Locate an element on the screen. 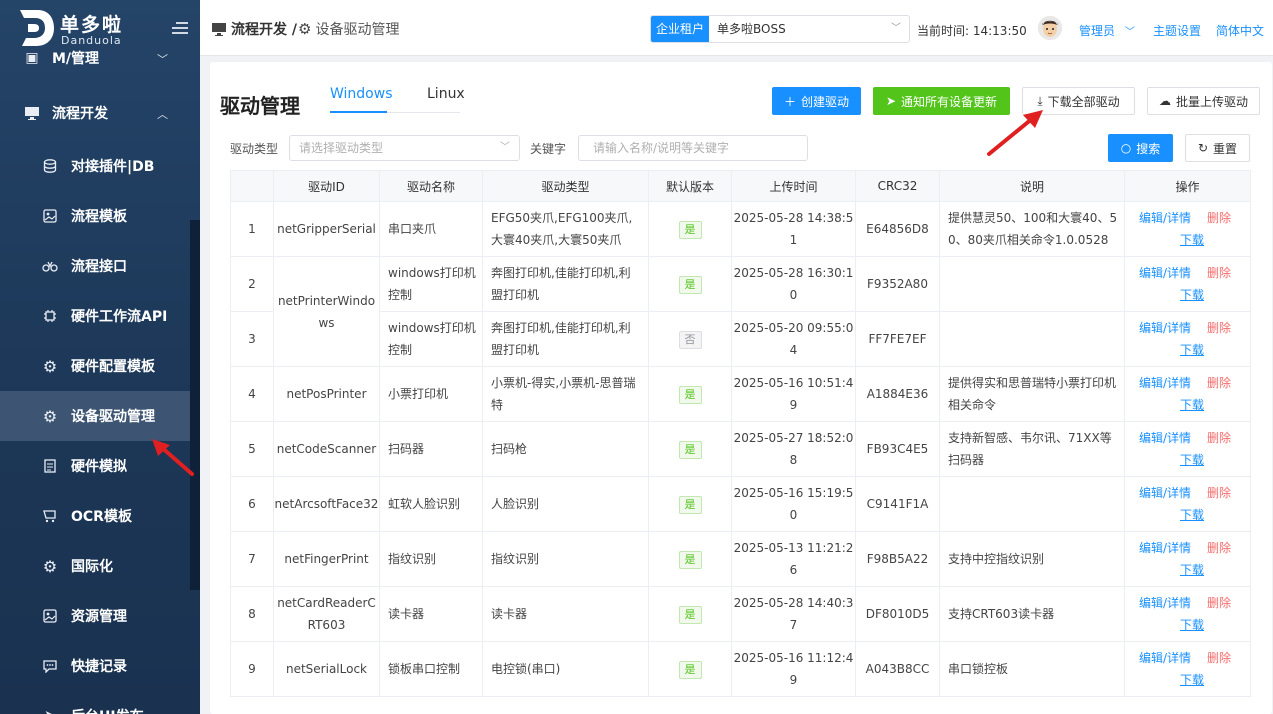 Image resolution: width=1273 pixels, height=714 pixels. annotation-arrow-sidebar is located at coordinates (173, 457).